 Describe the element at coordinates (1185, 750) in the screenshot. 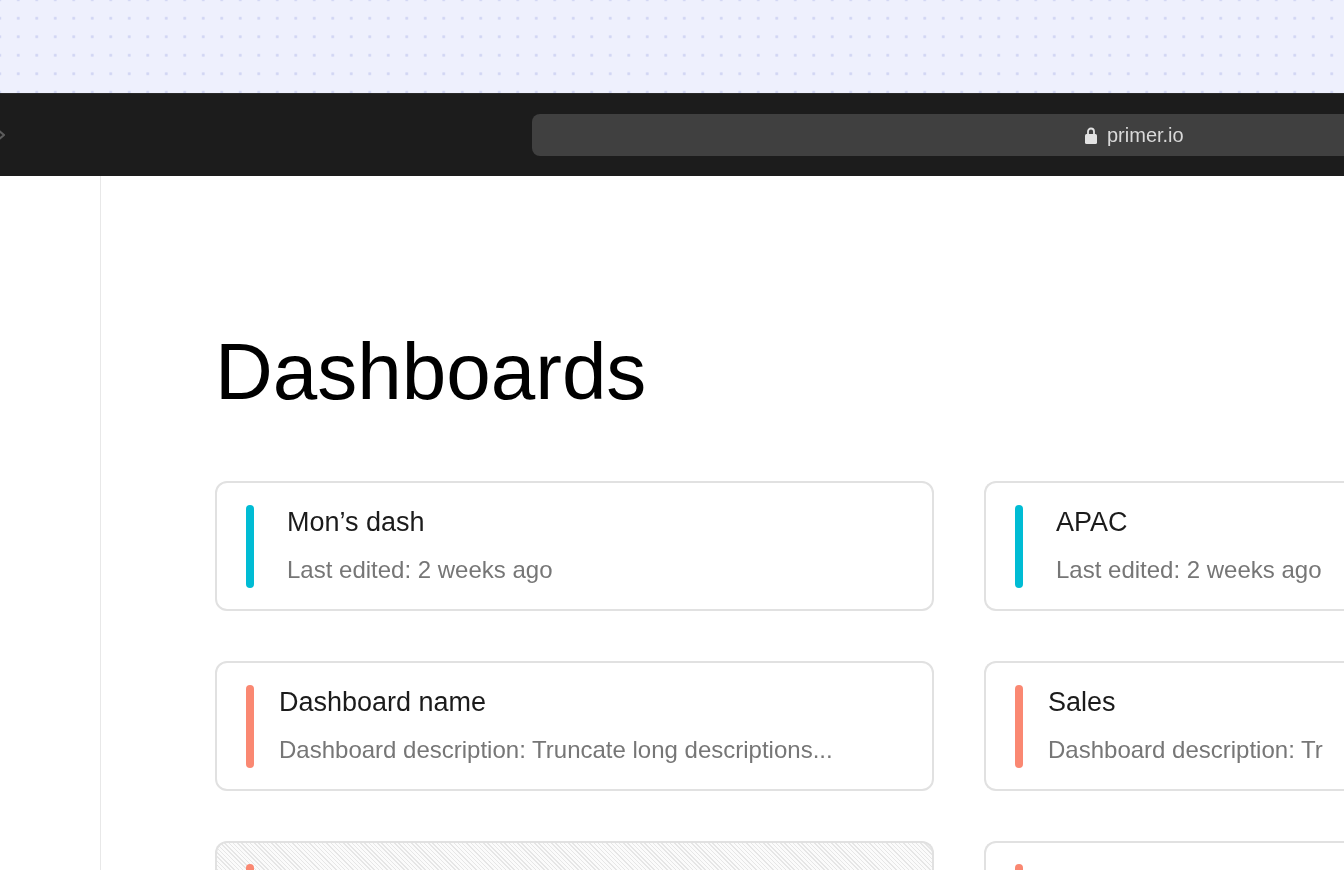

I see `description-text: Dashboard description: Tr` at that location.